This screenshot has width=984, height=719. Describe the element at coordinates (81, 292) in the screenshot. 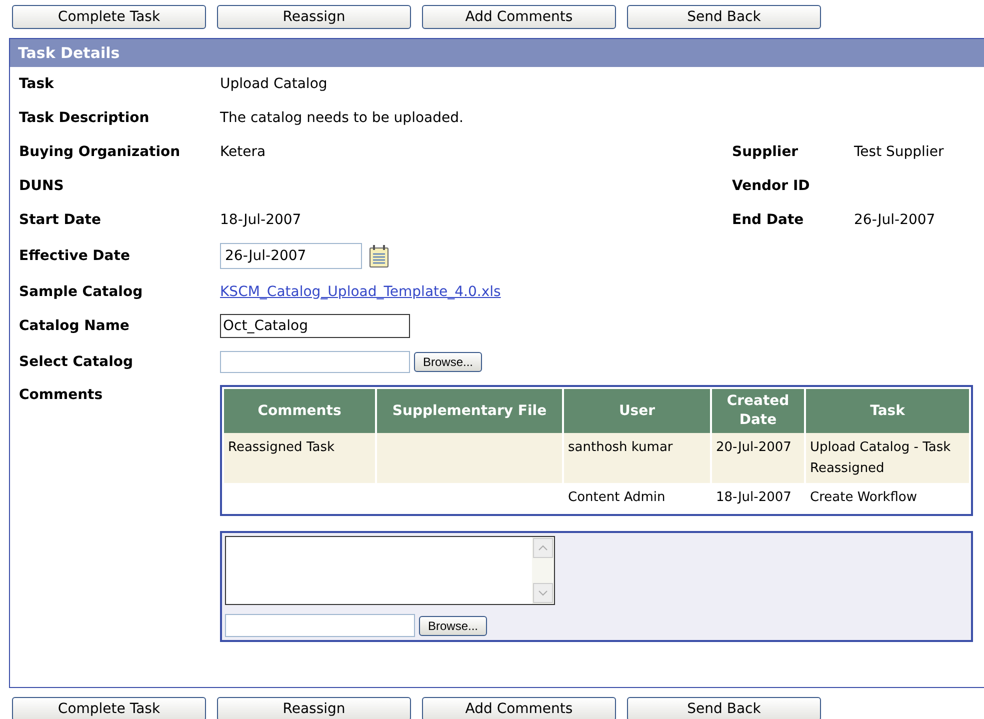

I see `field-label: Sample Catalog` at that location.